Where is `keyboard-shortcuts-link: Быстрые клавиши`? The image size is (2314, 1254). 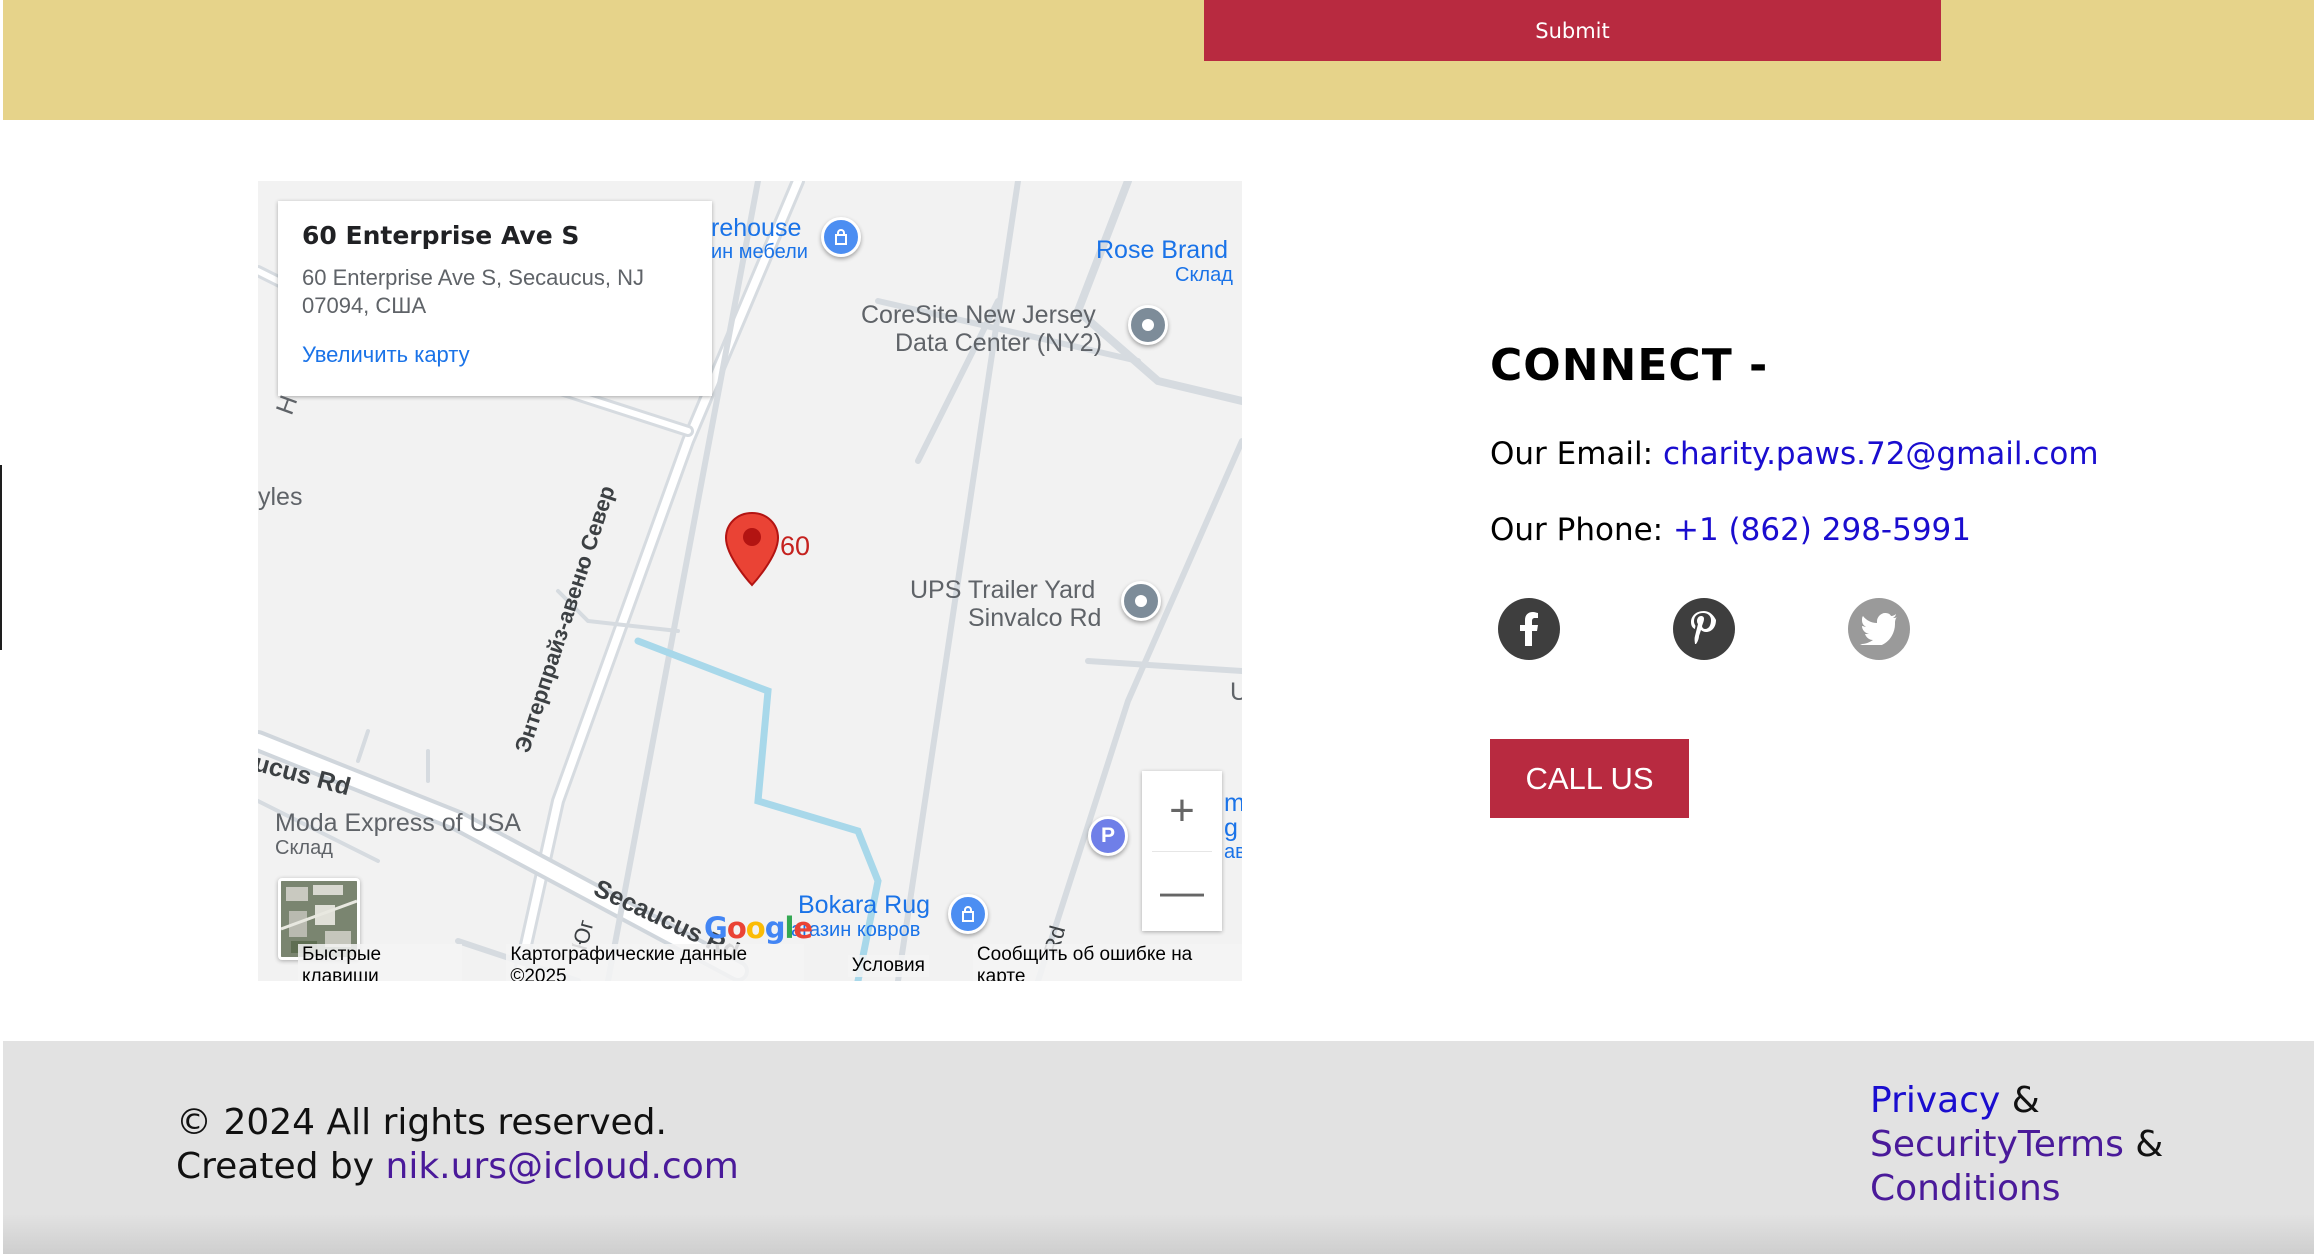
keyboard-shortcuts-link: Быстрые клавиши is located at coordinates (380, 962).